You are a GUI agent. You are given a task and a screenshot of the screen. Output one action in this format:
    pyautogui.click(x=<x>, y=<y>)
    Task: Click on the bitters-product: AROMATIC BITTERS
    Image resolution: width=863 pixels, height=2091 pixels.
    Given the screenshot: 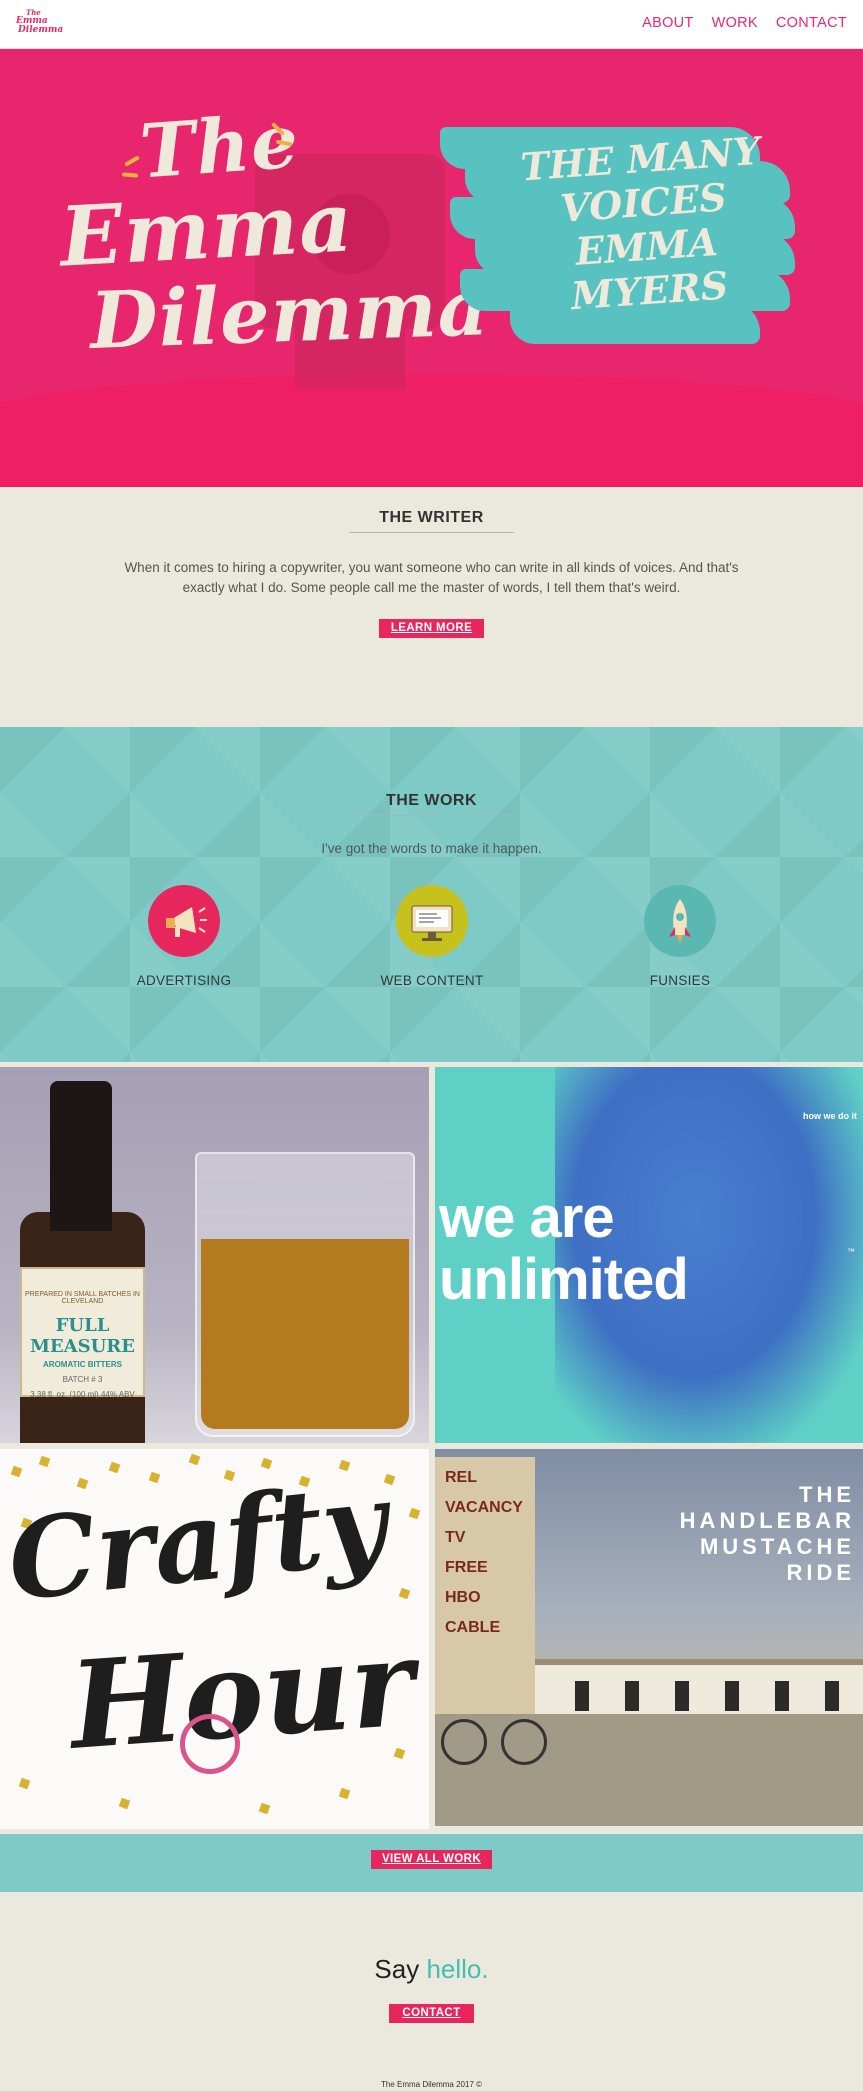 What is the action you would take?
    pyautogui.click(x=82, y=1364)
    